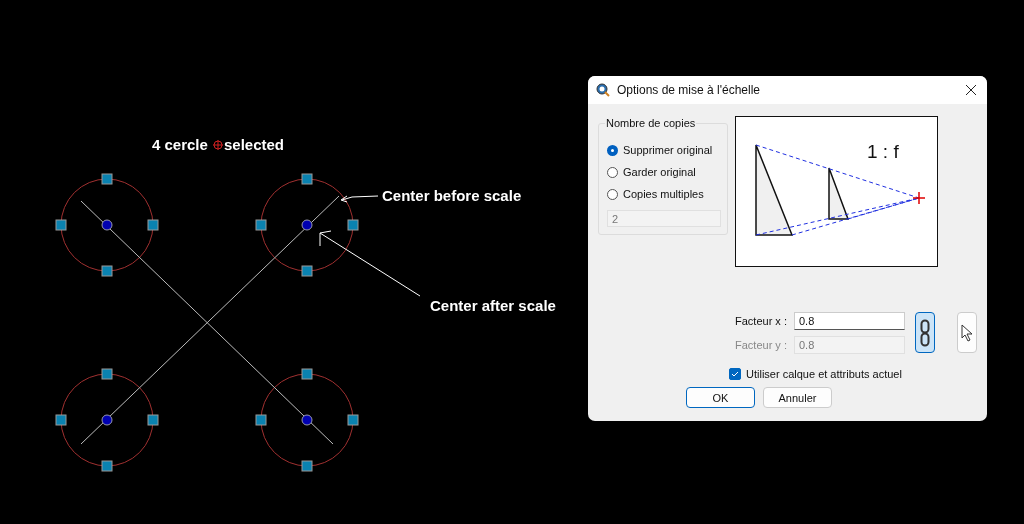  What do you see at coordinates (883, 152) in the screenshot?
I see `ratio-label: 1 : f` at bounding box center [883, 152].